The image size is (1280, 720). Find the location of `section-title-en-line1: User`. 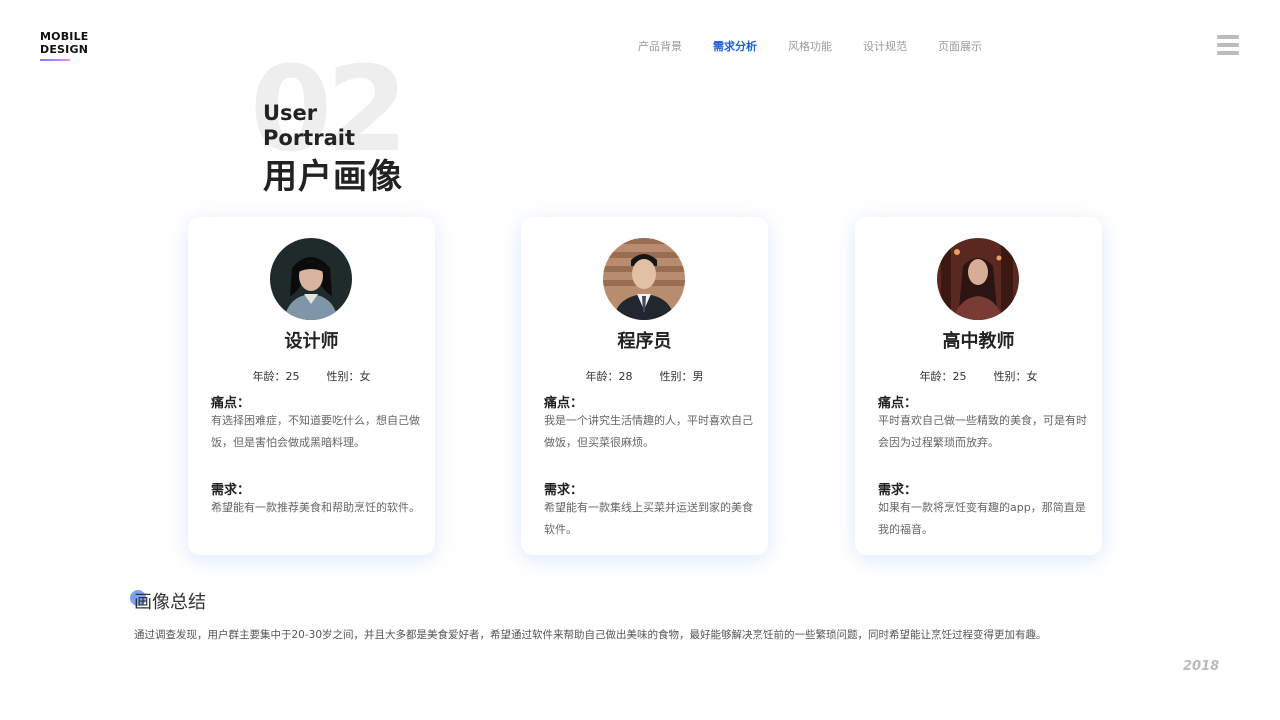

section-title-en-line1: User is located at coordinates (290, 113).